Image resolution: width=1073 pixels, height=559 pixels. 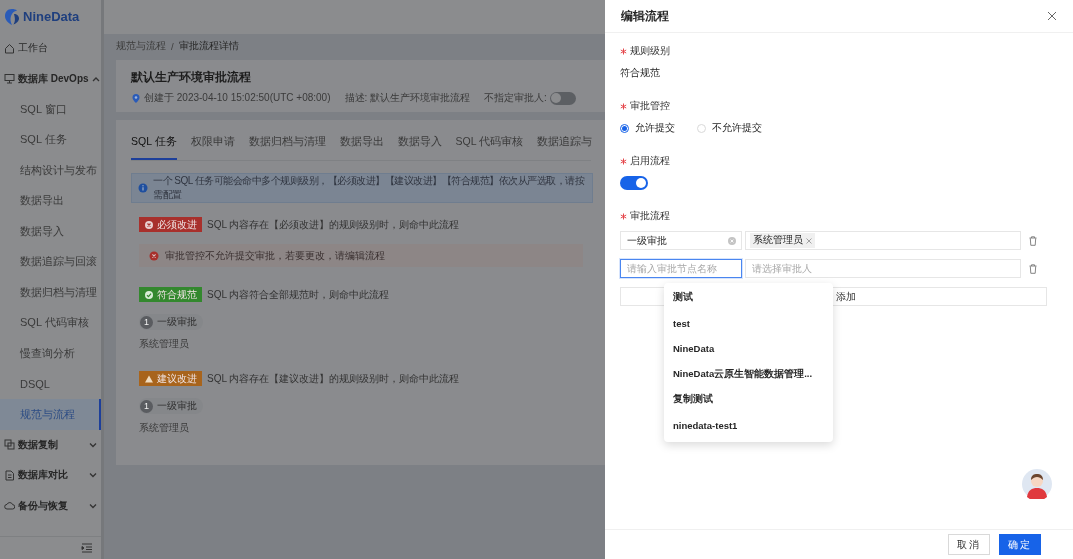 What do you see at coordinates (650, 161) in the screenshot?
I see `field-label: 启用流程` at bounding box center [650, 161].